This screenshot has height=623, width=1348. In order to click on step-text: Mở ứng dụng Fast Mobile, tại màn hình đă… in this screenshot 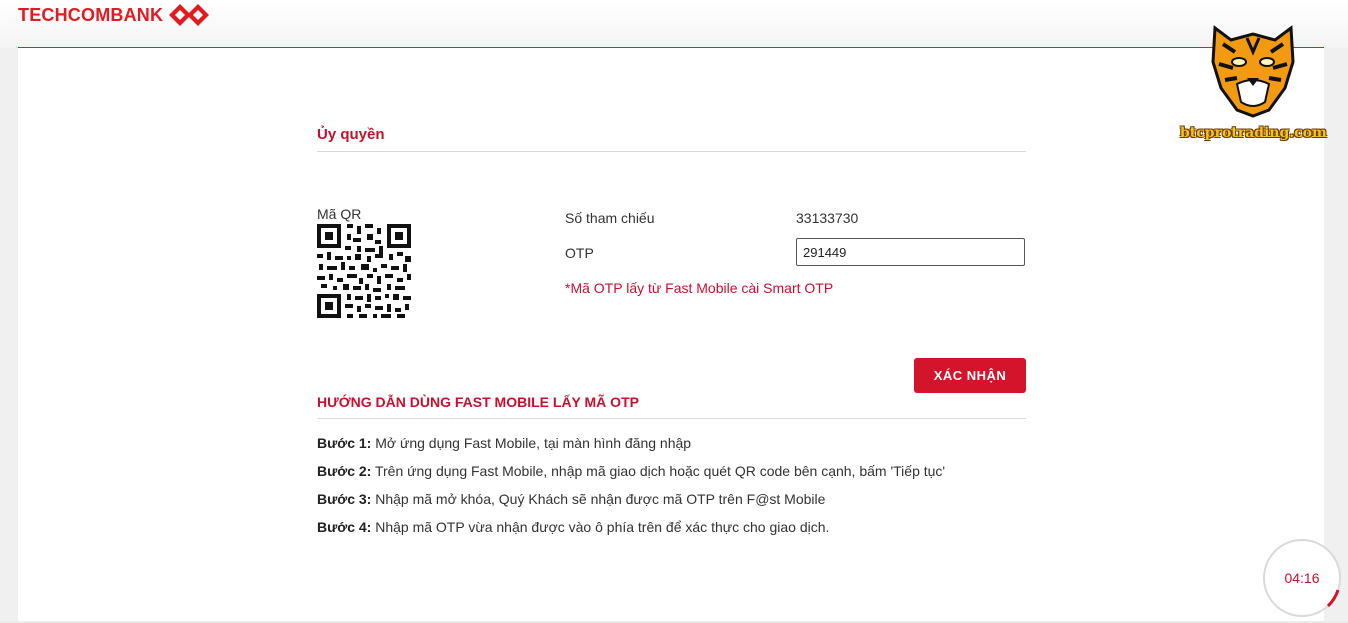, I will do `click(531, 443)`.